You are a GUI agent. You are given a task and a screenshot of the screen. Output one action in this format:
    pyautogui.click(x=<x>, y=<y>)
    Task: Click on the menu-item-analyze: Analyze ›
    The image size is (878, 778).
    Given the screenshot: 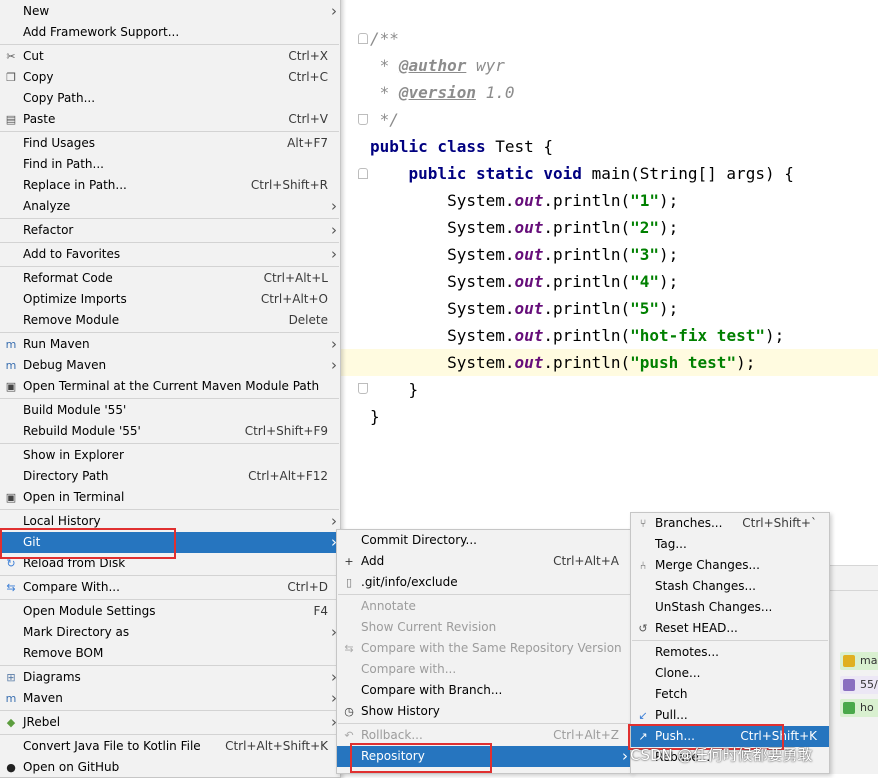 What is the action you would take?
    pyautogui.click(x=170, y=206)
    